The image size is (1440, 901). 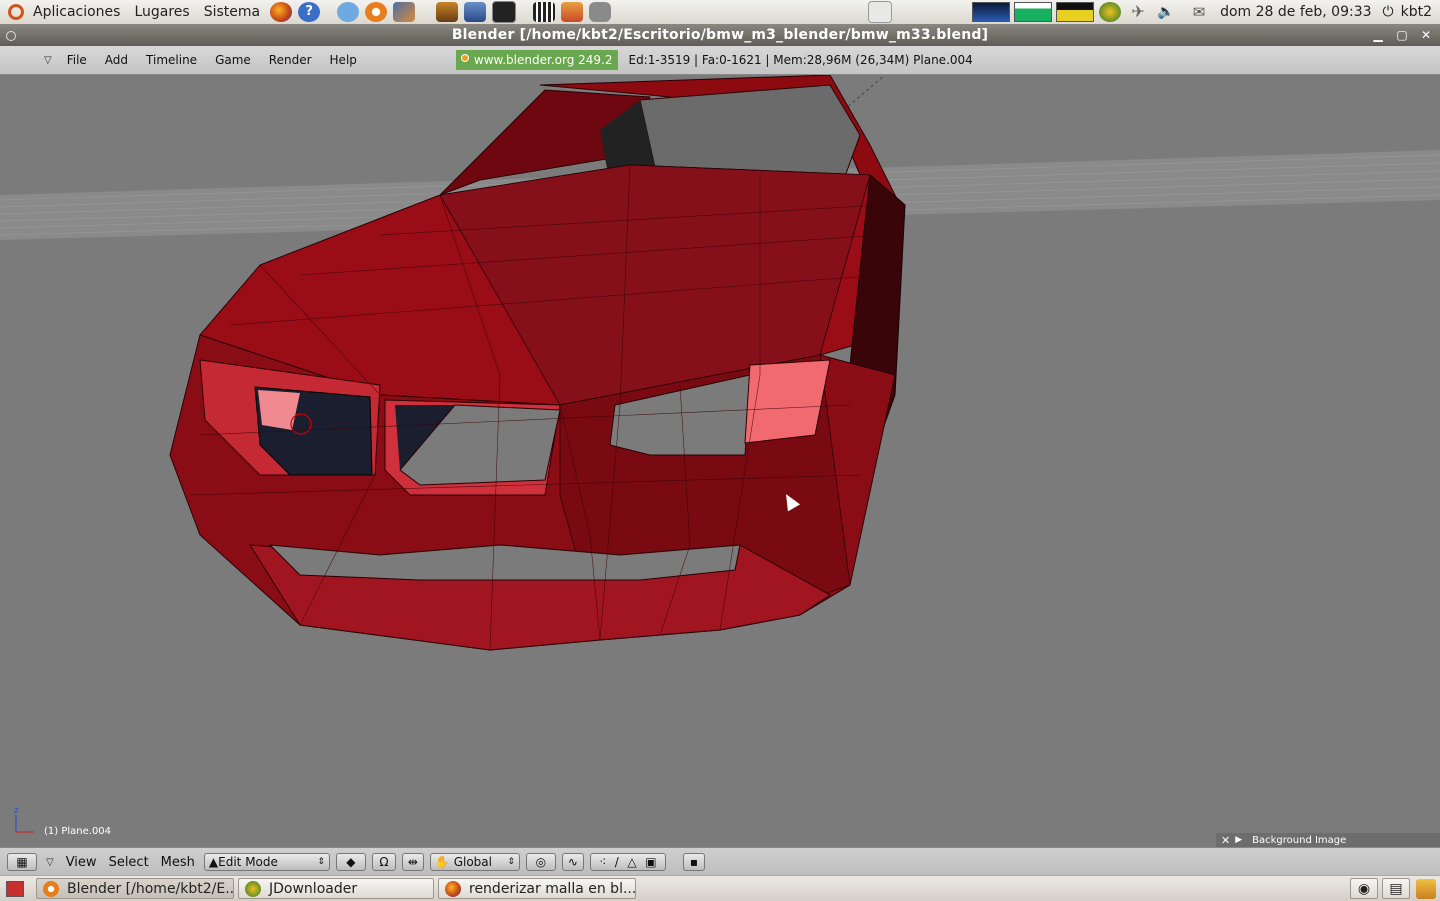 I want to click on axis-gizmo: z, so click(x=24, y=819).